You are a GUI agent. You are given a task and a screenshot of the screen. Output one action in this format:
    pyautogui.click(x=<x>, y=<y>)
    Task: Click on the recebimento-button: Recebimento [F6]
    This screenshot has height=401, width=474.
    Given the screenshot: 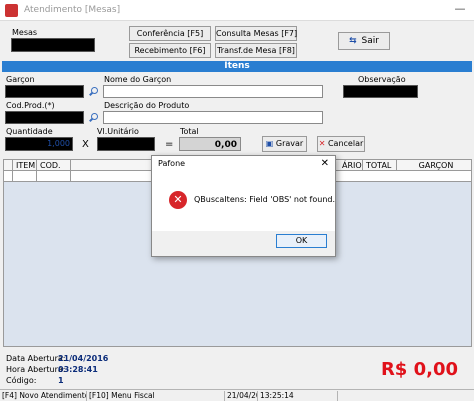 What is the action you would take?
    pyautogui.click(x=170, y=50)
    